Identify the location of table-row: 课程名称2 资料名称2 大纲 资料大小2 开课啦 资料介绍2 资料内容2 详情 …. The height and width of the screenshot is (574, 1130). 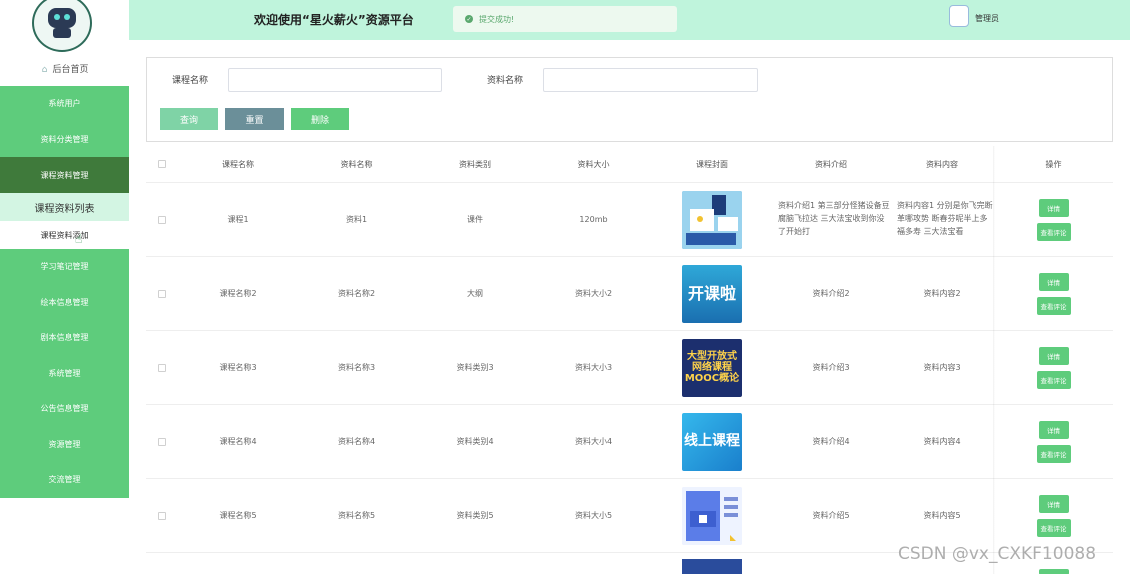
(629, 294).